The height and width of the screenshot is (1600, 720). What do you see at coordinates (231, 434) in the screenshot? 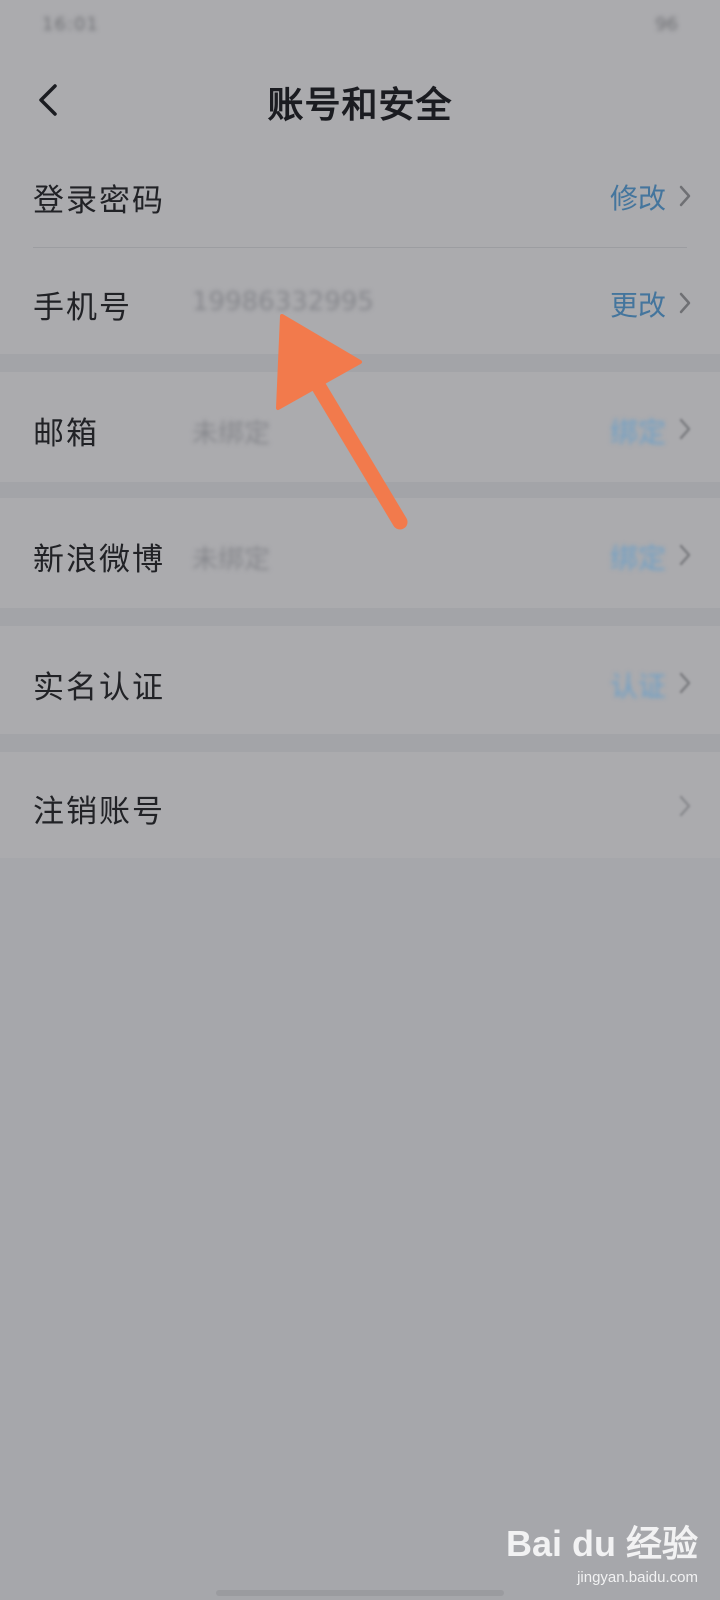
I see `email-value: 未绑定` at bounding box center [231, 434].